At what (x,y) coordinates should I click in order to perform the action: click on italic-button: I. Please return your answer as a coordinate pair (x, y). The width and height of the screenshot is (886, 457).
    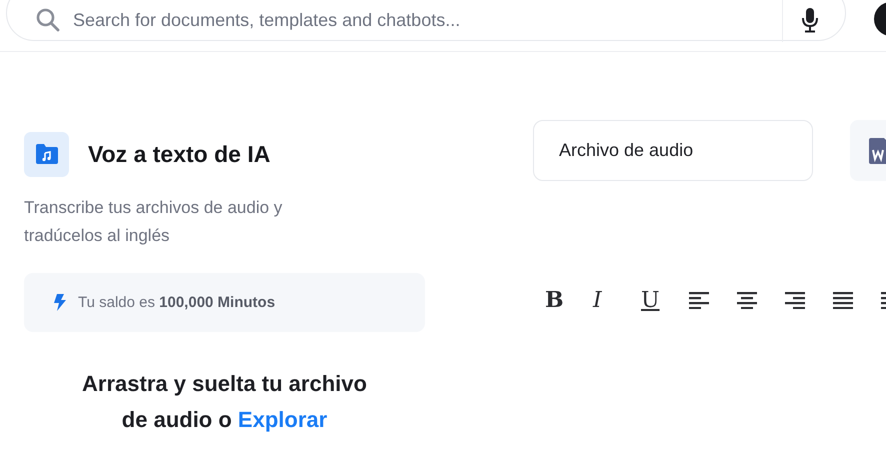
    Looking at the image, I should click on (617, 300).